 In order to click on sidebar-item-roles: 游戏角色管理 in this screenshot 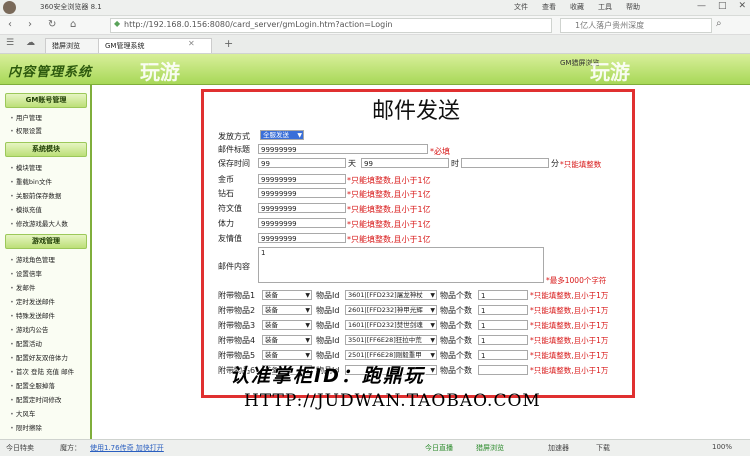, I will do `click(32, 259)`.